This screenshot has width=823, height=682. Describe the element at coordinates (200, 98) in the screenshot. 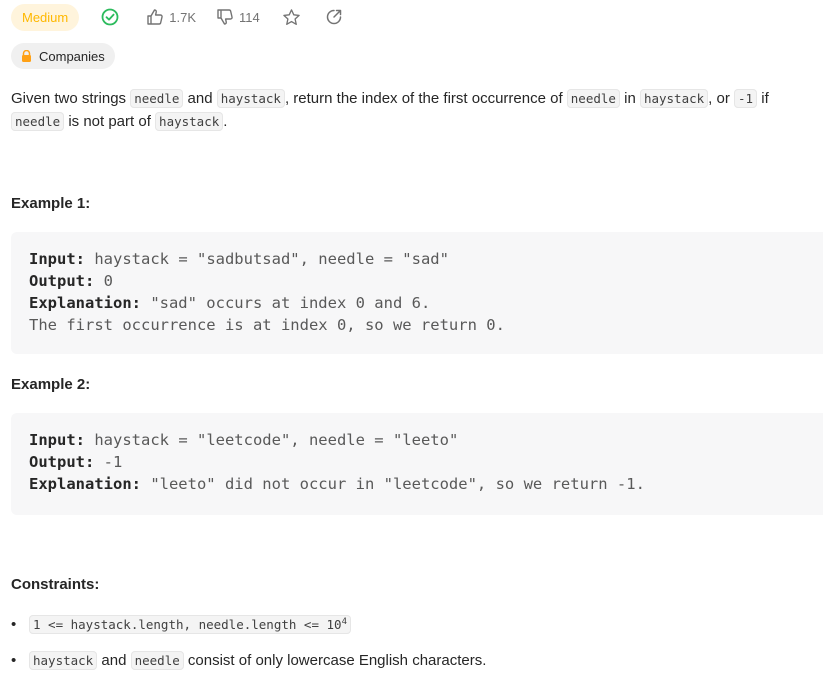

I see `desc-text: and` at that location.